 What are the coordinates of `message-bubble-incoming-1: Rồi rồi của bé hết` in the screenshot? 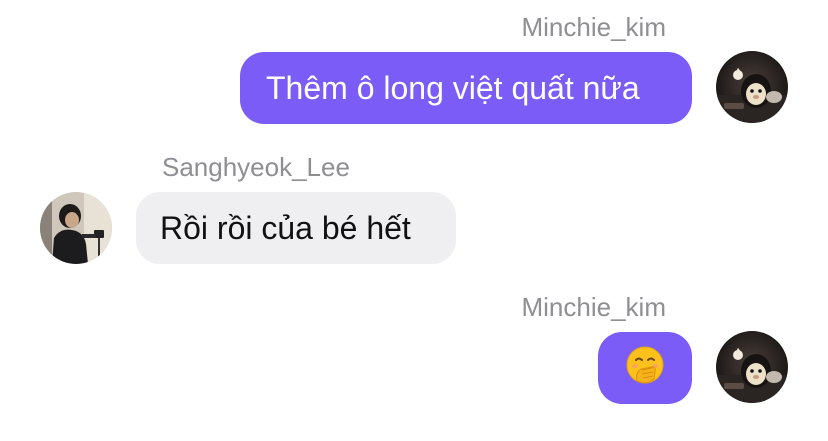 It's located at (296, 228).